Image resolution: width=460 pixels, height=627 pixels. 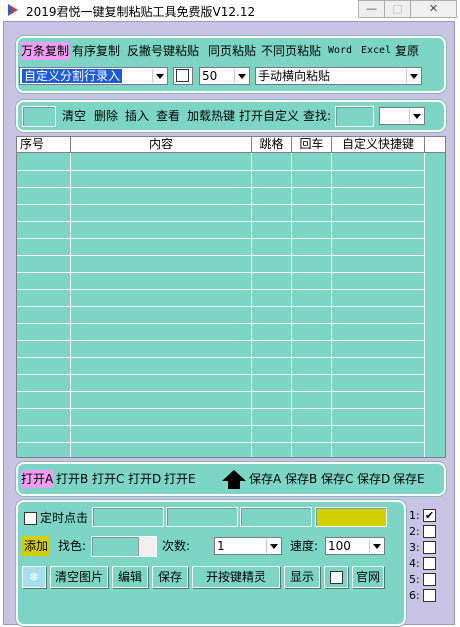 I want to click on slot-1-label: 1:, so click(x=414, y=515).